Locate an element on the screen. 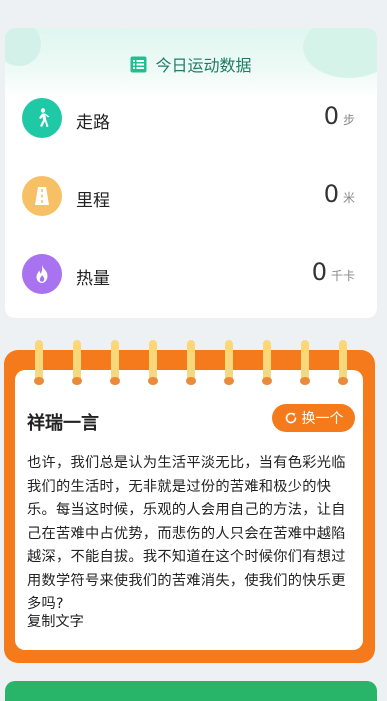 Image resolution: width=387 pixels, height=701 pixels. swap-button-label: 换一个 is located at coordinates (322, 419).